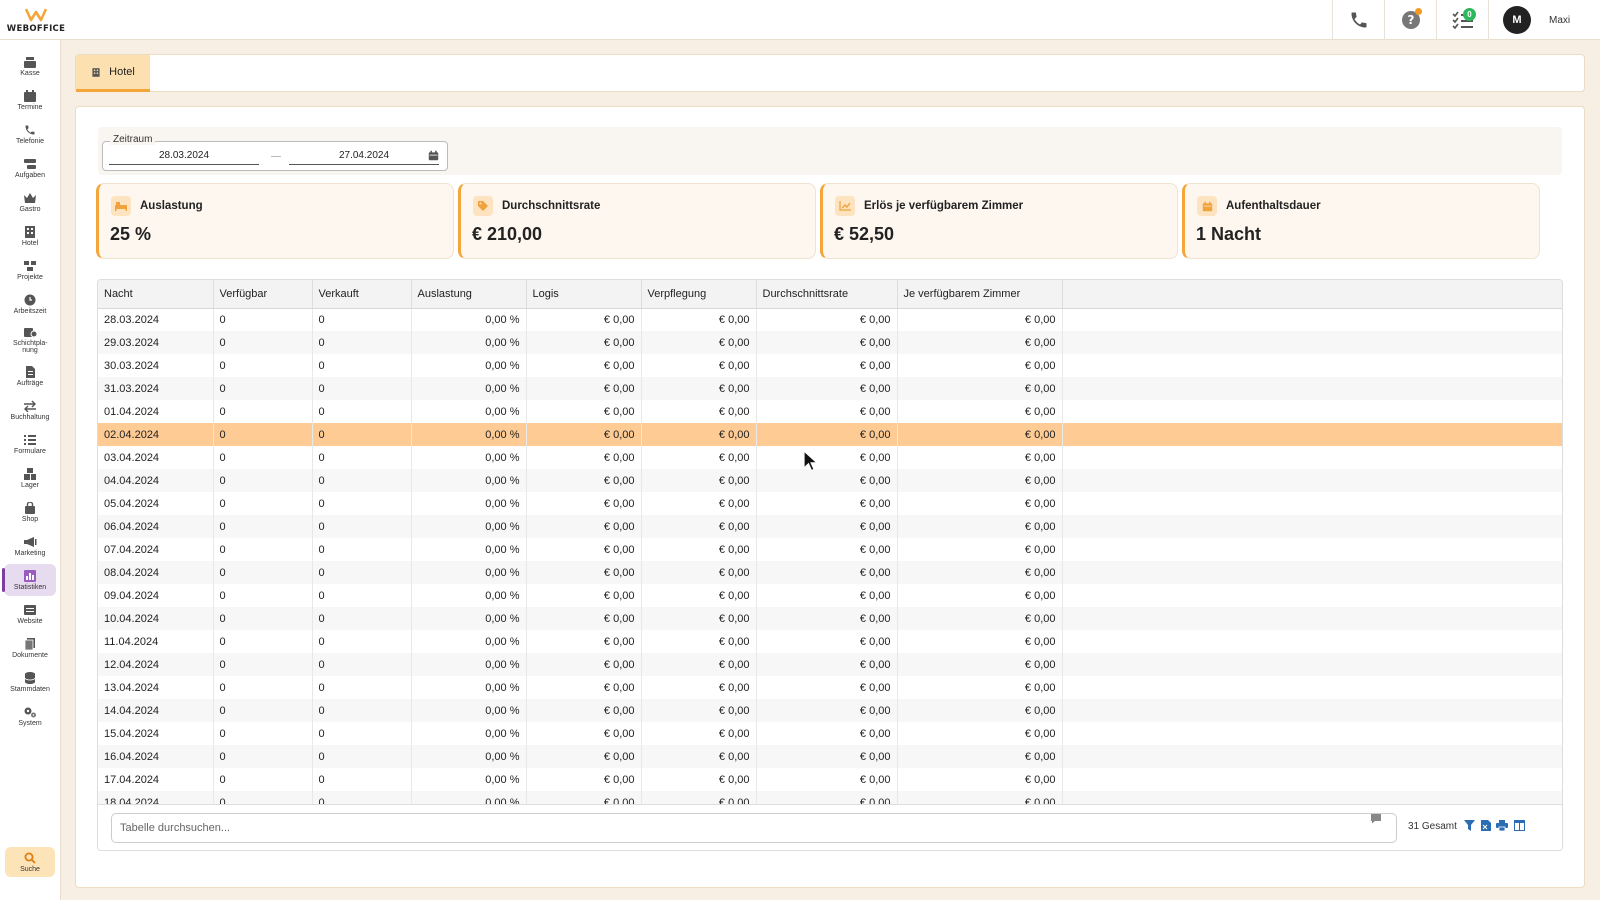 The height and width of the screenshot is (900, 1600). What do you see at coordinates (30, 304) in the screenshot?
I see `sidebar-item-arbeitszeit: Arbeitszeit` at bounding box center [30, 304].